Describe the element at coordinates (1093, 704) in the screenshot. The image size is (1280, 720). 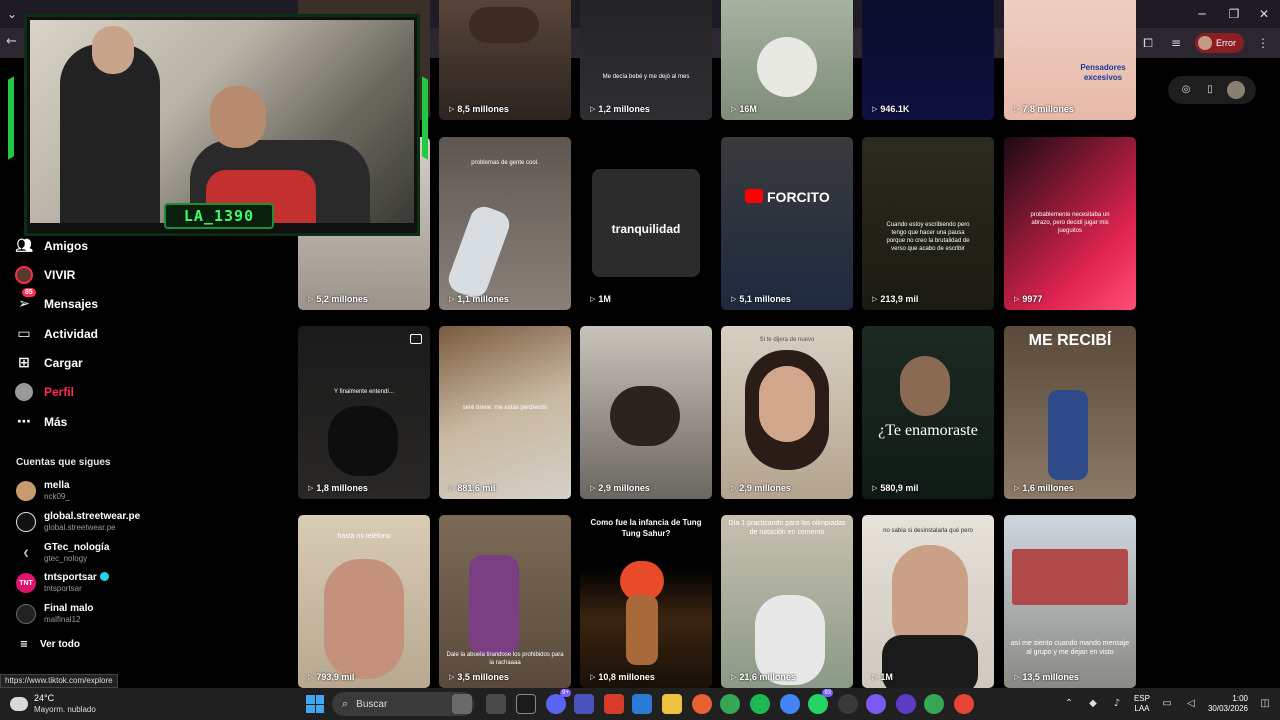
I see `app-tray-icon: ◆` at that location.